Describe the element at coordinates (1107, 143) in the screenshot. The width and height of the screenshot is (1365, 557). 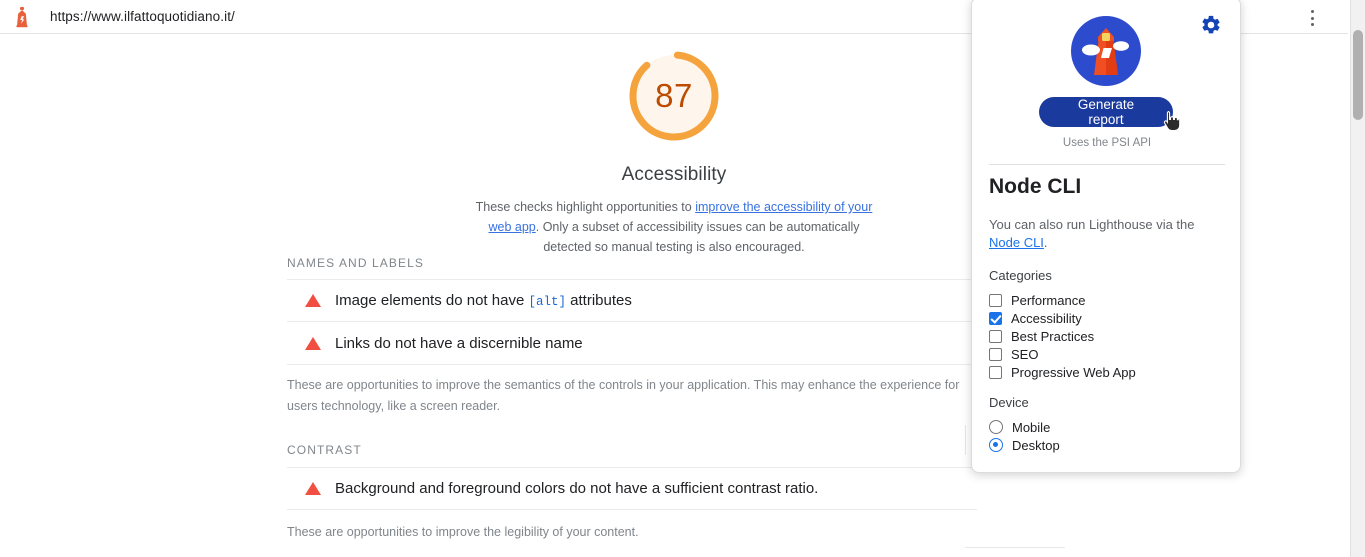
I see `psi-api-note: Uses the PSI API` at that location.